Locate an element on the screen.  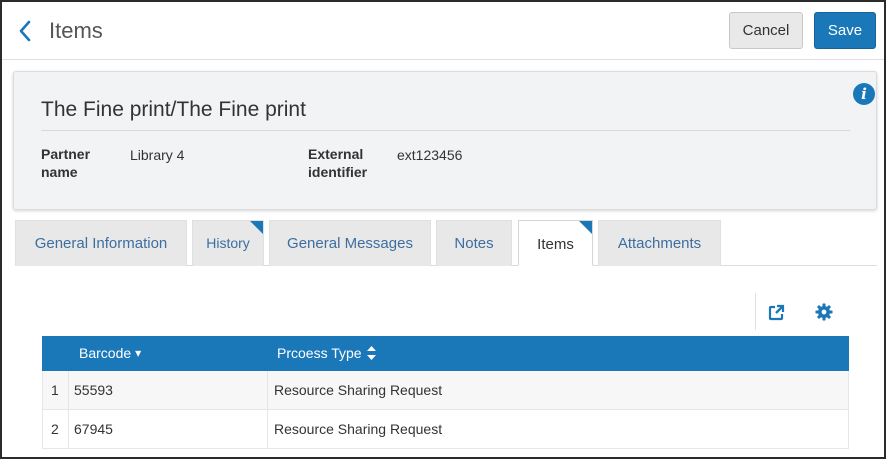
tab-general-messages: General Messages is located at coordinates (350, 243).